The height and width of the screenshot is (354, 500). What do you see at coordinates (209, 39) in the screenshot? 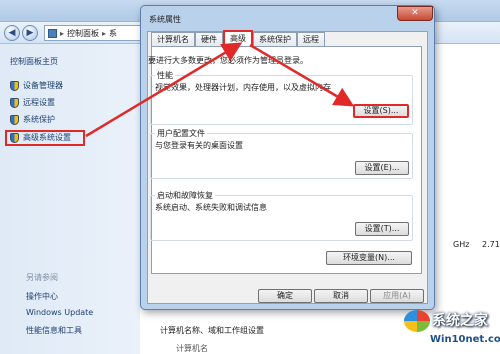
I see `tab-hardware: 硬件` at bounding box center [209, 39].